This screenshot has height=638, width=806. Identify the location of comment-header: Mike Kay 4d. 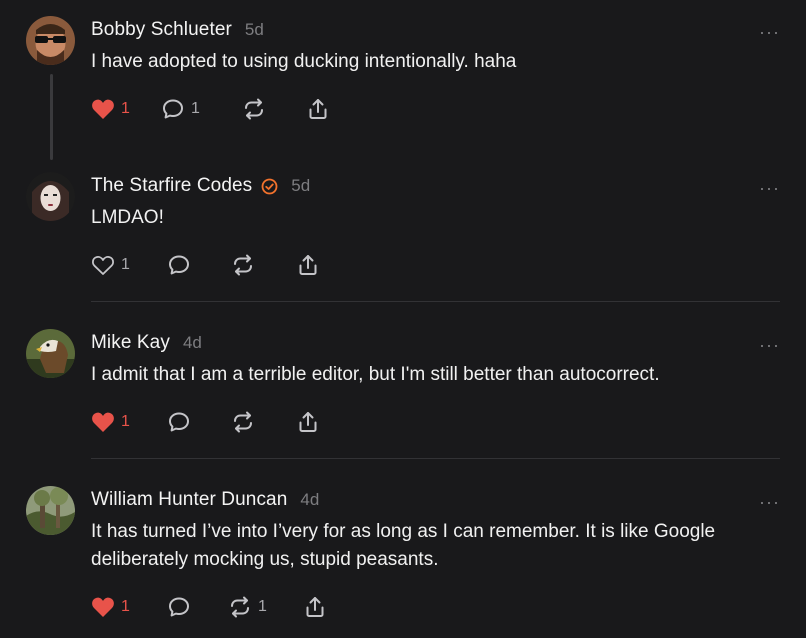
(146, 343).